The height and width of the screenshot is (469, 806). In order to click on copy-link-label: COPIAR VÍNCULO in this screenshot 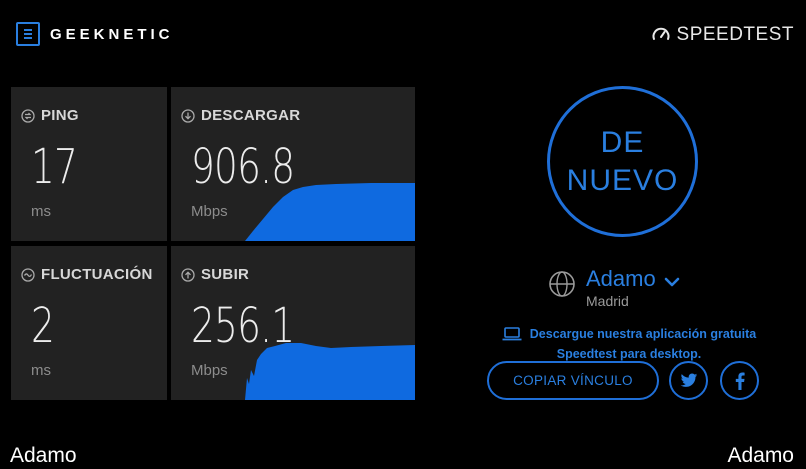, I will do `click(573, 380)`.